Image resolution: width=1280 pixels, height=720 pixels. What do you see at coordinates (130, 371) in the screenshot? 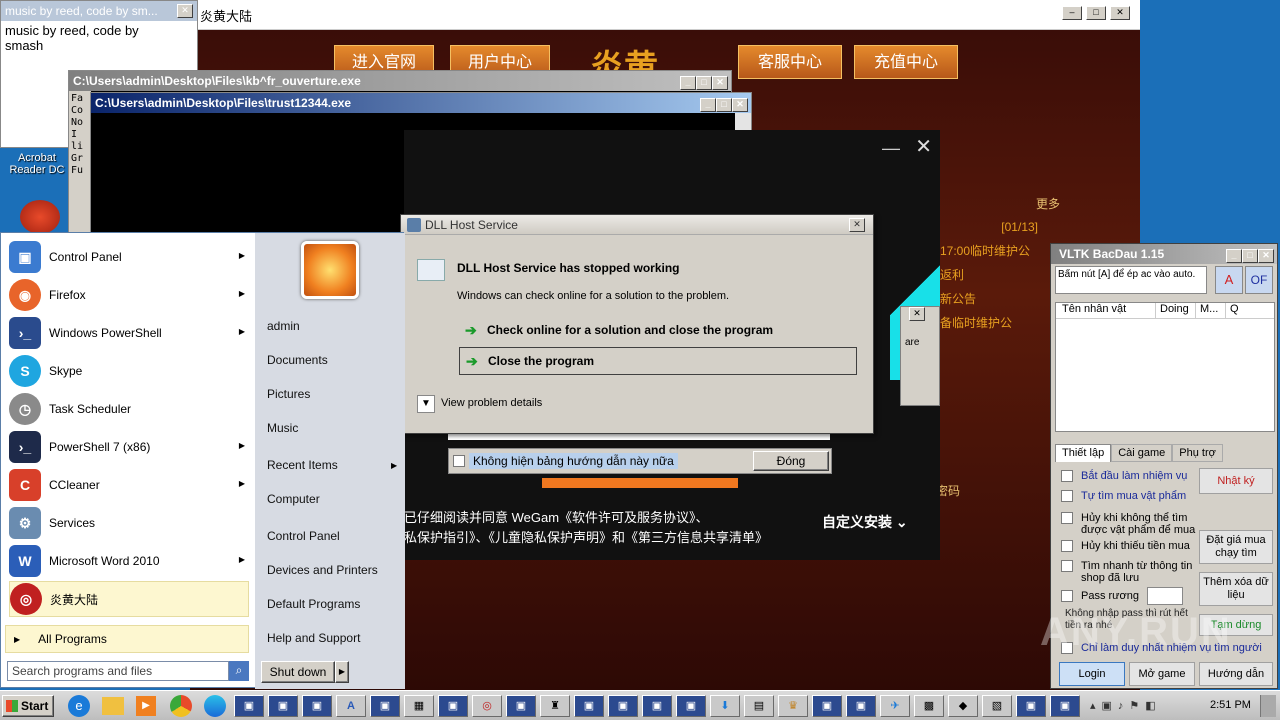
I see `program-skype: S Skype` at bounding box center [130, 371].